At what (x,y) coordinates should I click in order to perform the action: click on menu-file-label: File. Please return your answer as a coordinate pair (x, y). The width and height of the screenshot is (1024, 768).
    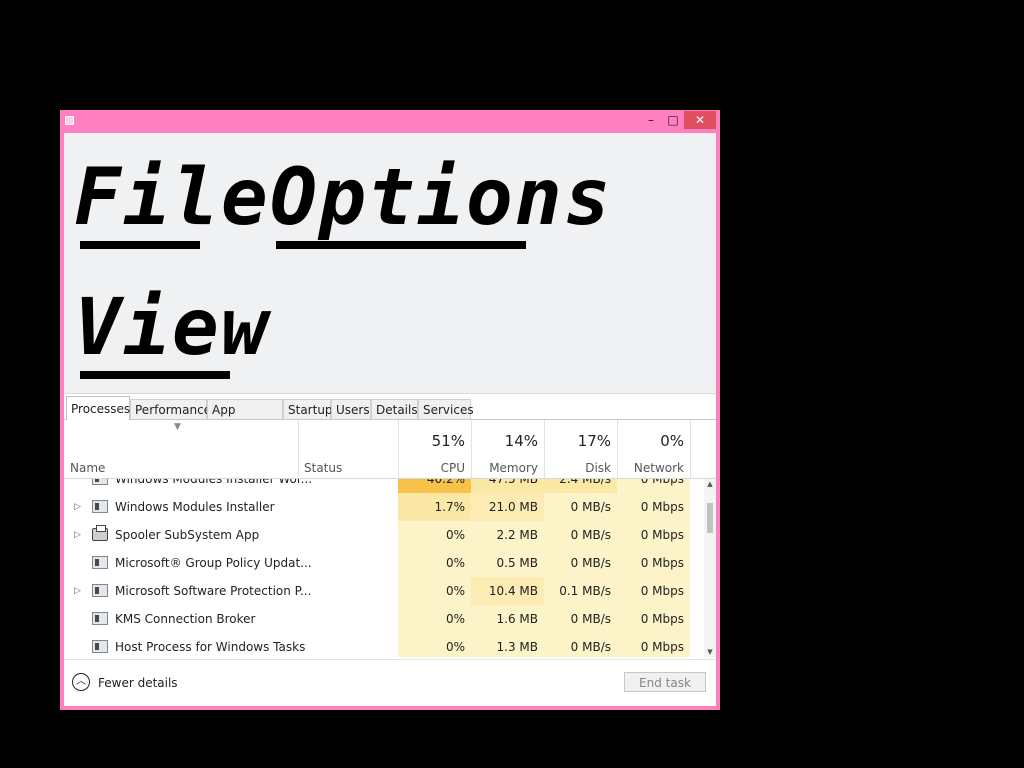
    Looking at the image, I should click on (172, 198).